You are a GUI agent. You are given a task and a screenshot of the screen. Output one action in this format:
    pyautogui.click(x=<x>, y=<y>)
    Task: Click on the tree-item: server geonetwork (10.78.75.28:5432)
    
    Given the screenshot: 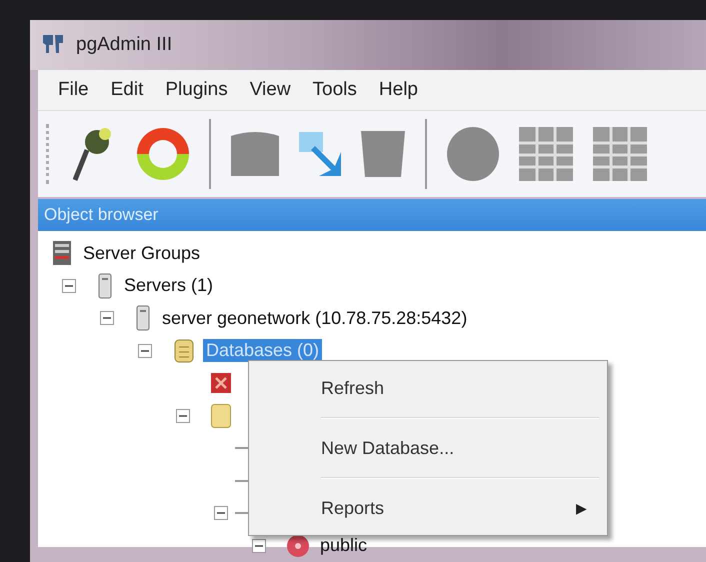 What is the action you would take?
    pyautogui.click(x=314, y=318)
    